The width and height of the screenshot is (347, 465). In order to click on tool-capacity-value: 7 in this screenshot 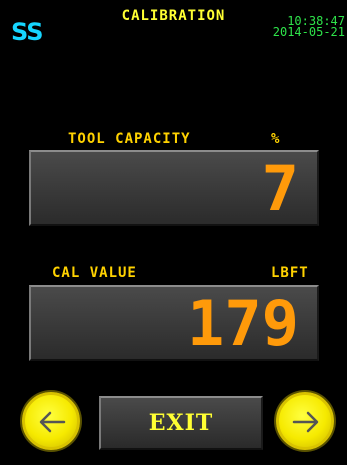, I will do `click(280, 188)`.